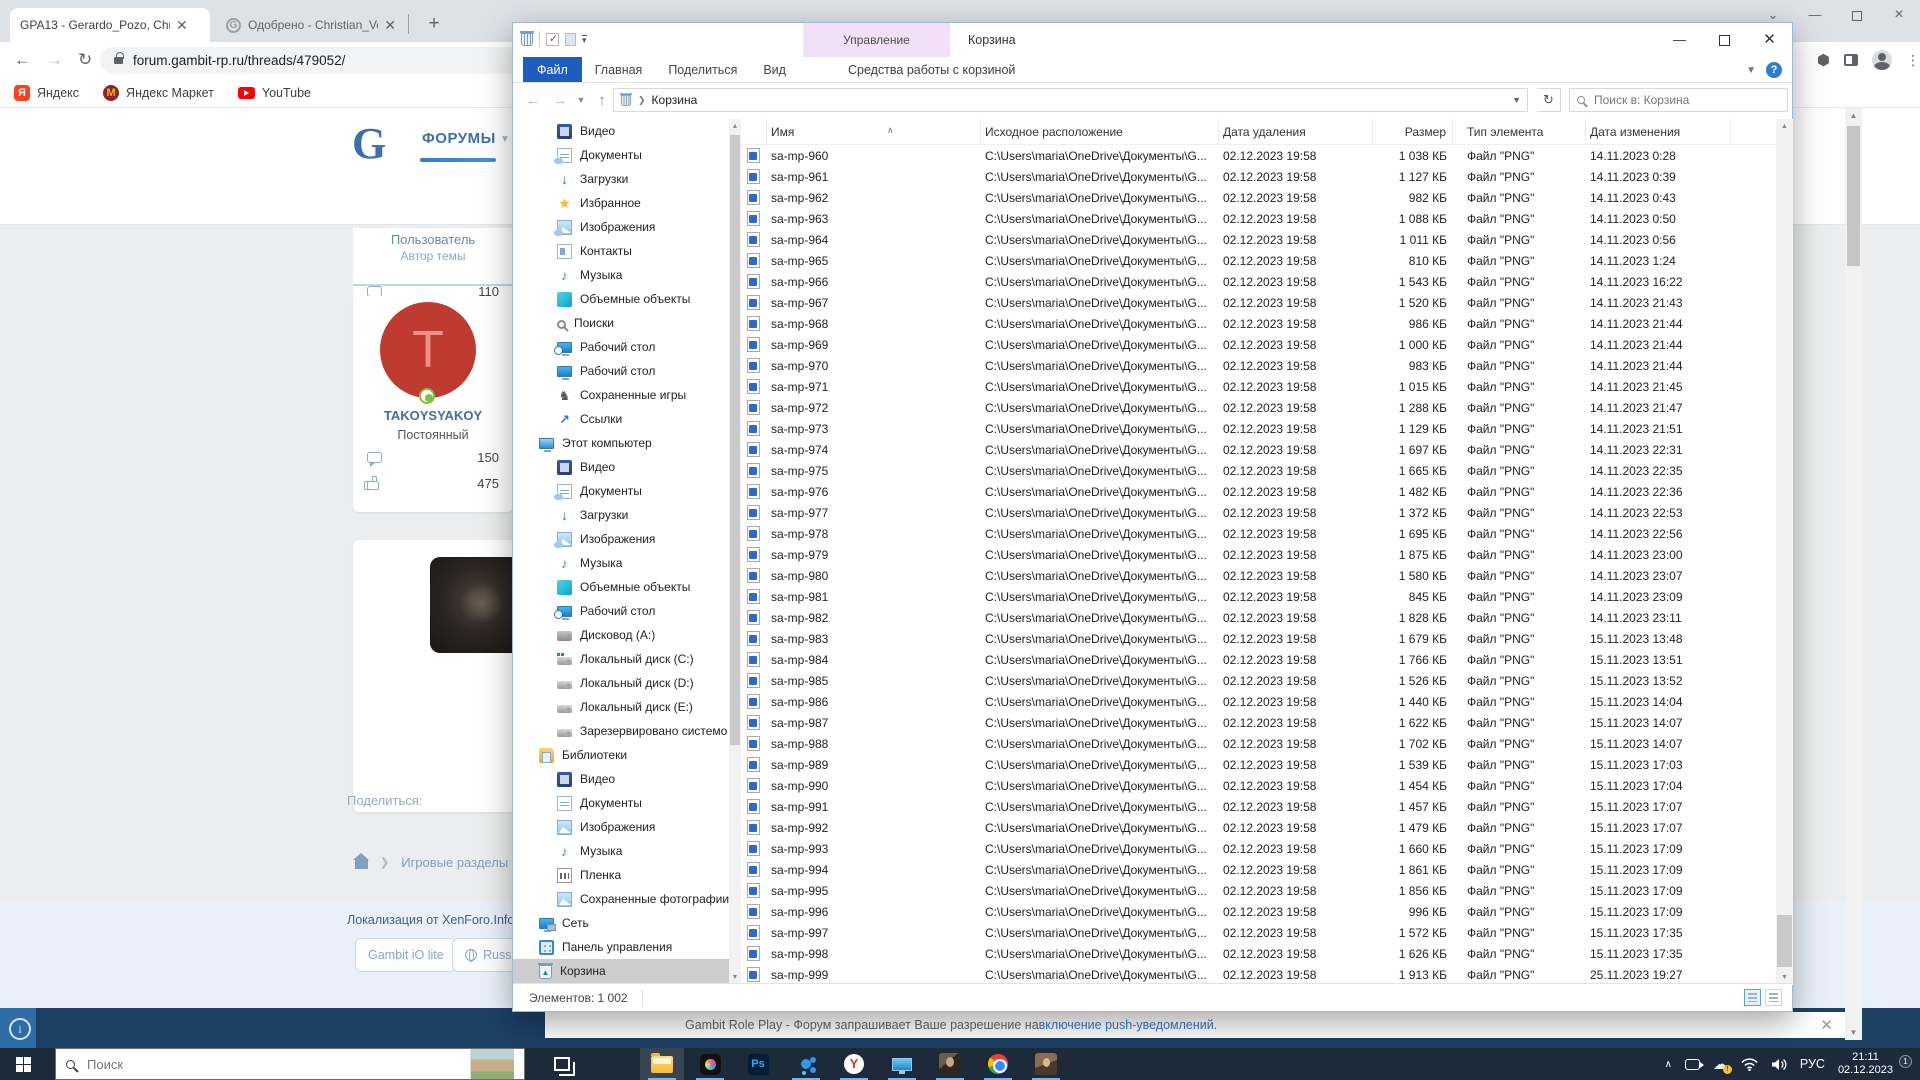 The height and width of the screenshot is (1080, 1920). I want to click on taskbar-photoshop-button: Ps, so click(758, 1064).